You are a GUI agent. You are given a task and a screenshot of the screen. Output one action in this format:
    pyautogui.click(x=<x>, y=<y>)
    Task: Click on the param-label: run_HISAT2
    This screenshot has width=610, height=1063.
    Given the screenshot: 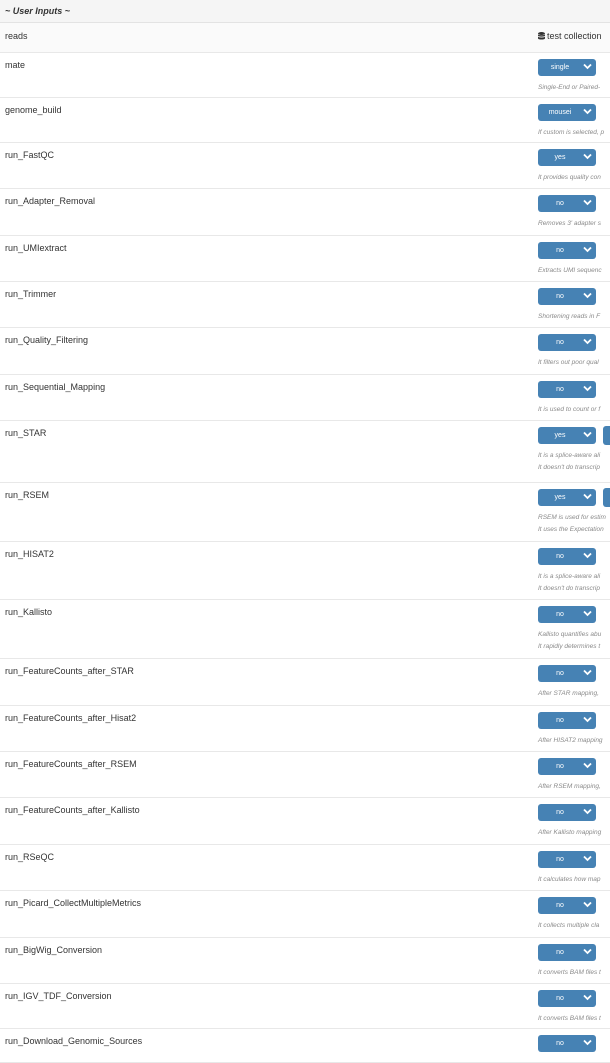 What is the action you would take?
    pyautogui.click(x=29, y=554)
    